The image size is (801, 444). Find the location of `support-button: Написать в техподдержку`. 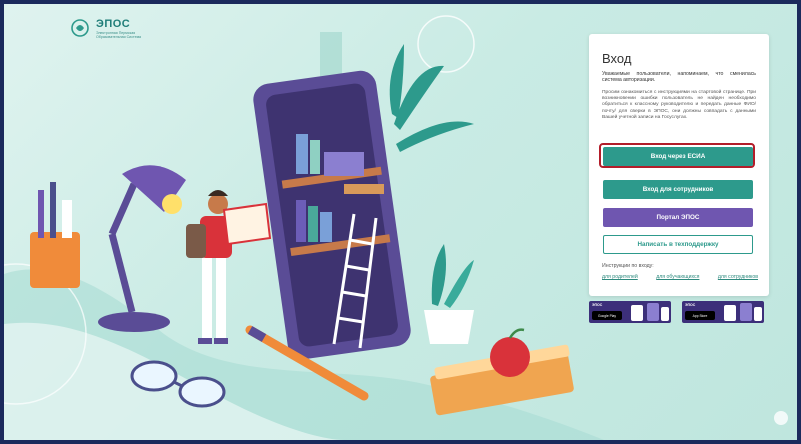

support-button: Написать в техподдержку is located at coordinates (678, 244).